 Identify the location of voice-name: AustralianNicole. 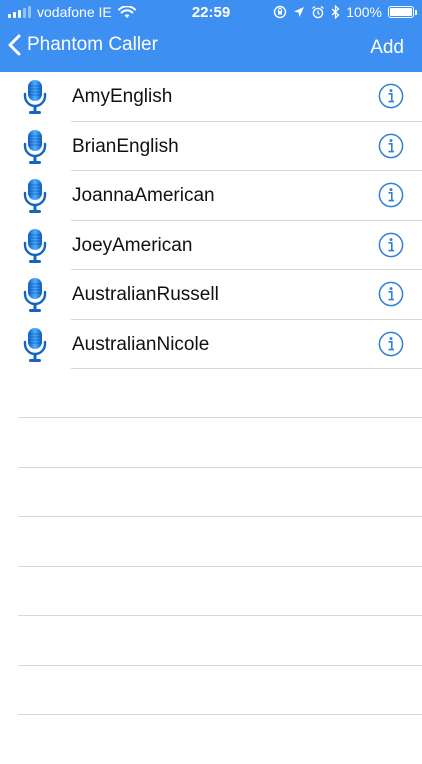
(141, 344).